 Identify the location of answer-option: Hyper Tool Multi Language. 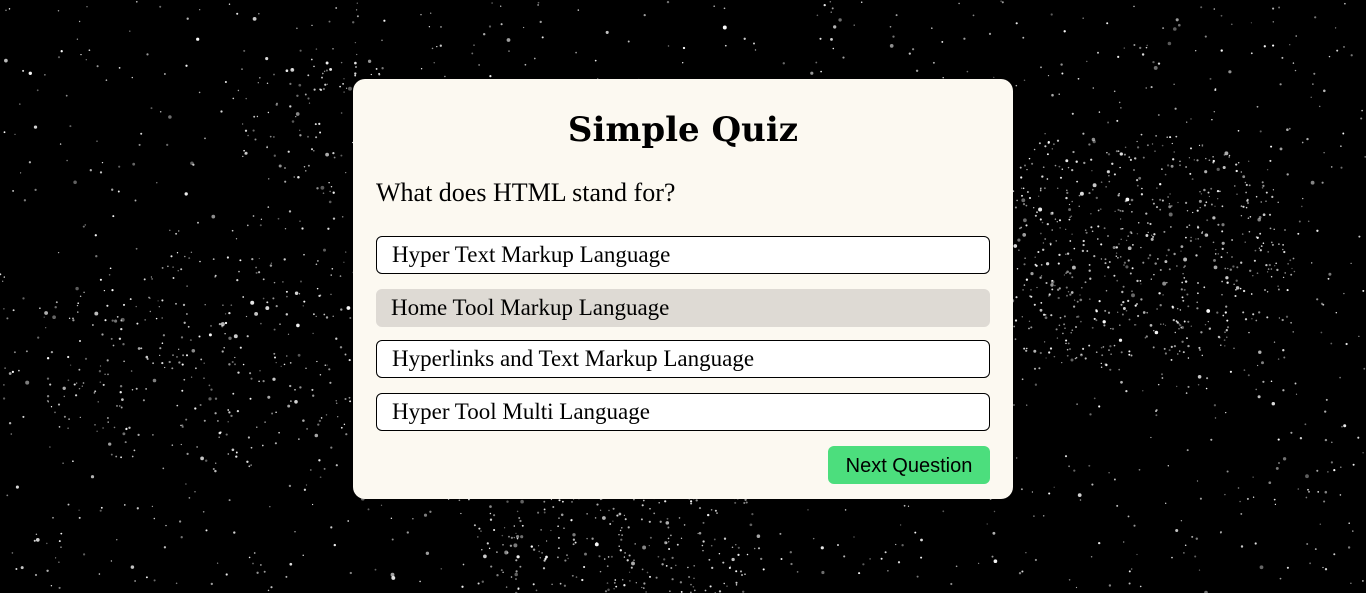
(683, 412).